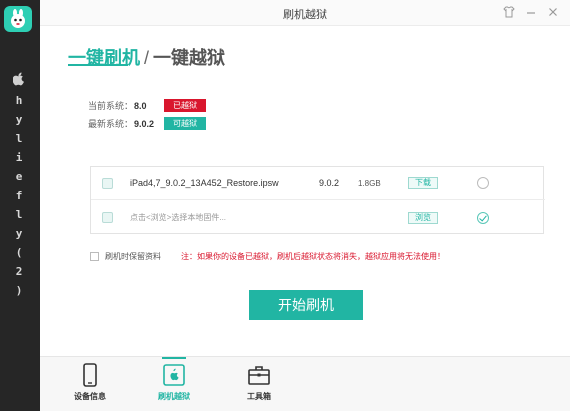  Describe the element at coordinates (19, 176) in the screenshot. I see `device-name-char: e` at that location.